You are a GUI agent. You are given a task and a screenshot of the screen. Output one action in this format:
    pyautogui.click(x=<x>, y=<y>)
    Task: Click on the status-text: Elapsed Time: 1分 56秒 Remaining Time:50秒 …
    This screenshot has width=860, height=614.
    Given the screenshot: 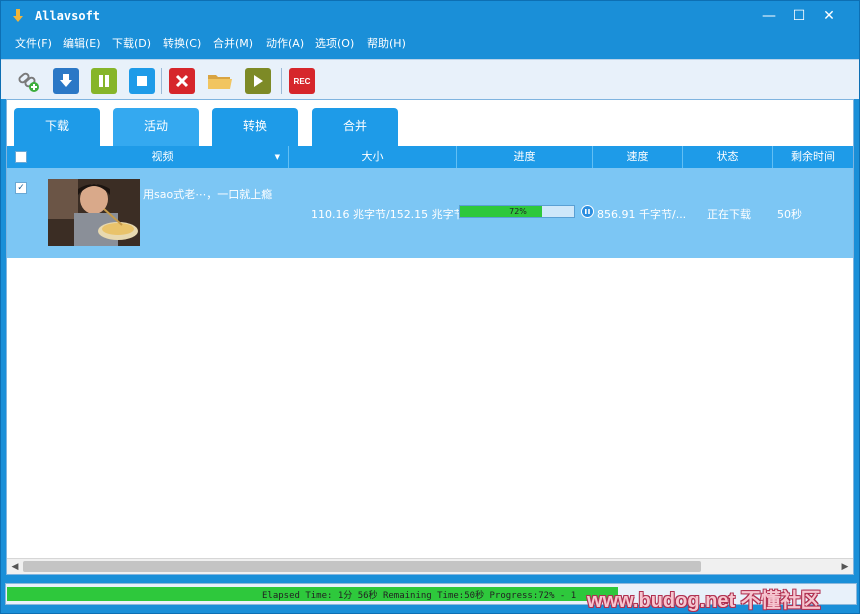 What is the action you would take?
    pyautogui.click(x=419, y=596)
    